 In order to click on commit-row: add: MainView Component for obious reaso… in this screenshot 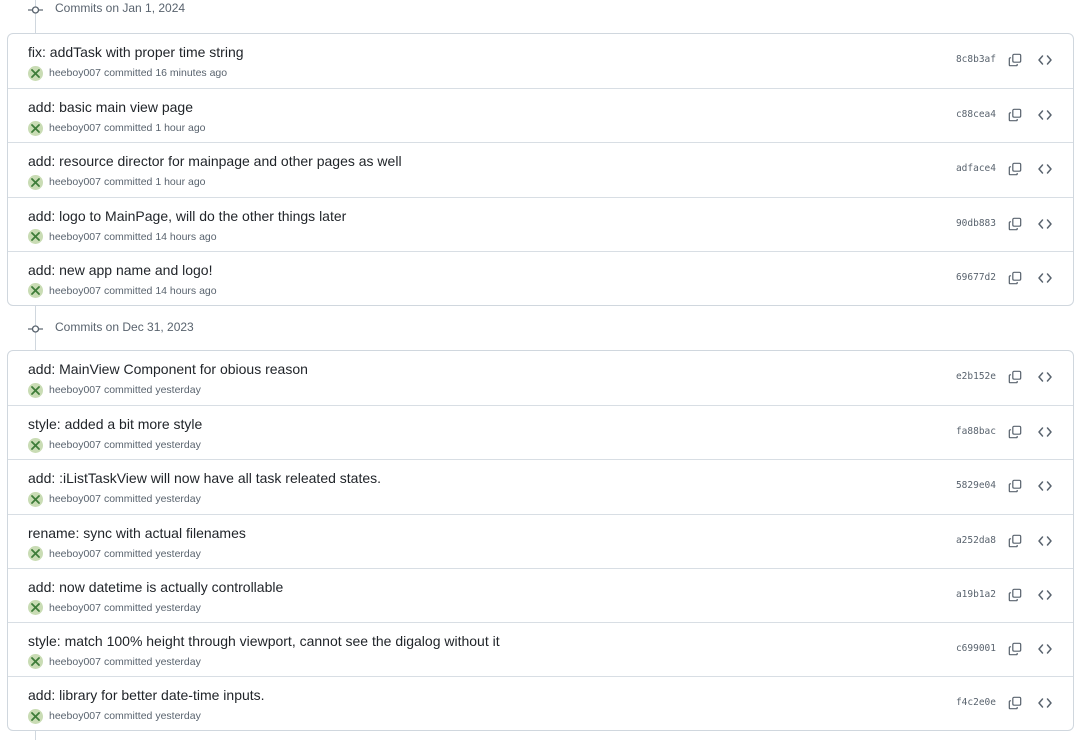, I will do `click(540, 378)`.